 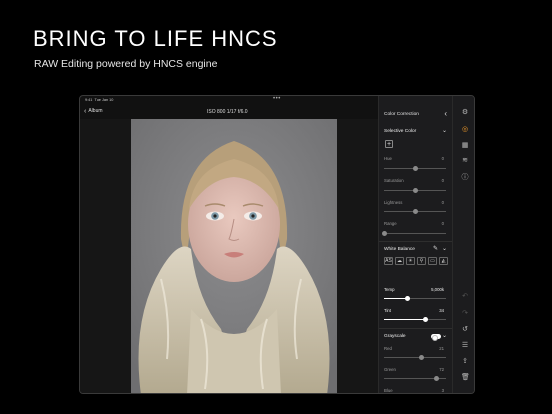 What do you see at coordinates (410, 261) in the screenshot?
I see `wb-daylight-icon: ☀` at bounding box center [410, 261].